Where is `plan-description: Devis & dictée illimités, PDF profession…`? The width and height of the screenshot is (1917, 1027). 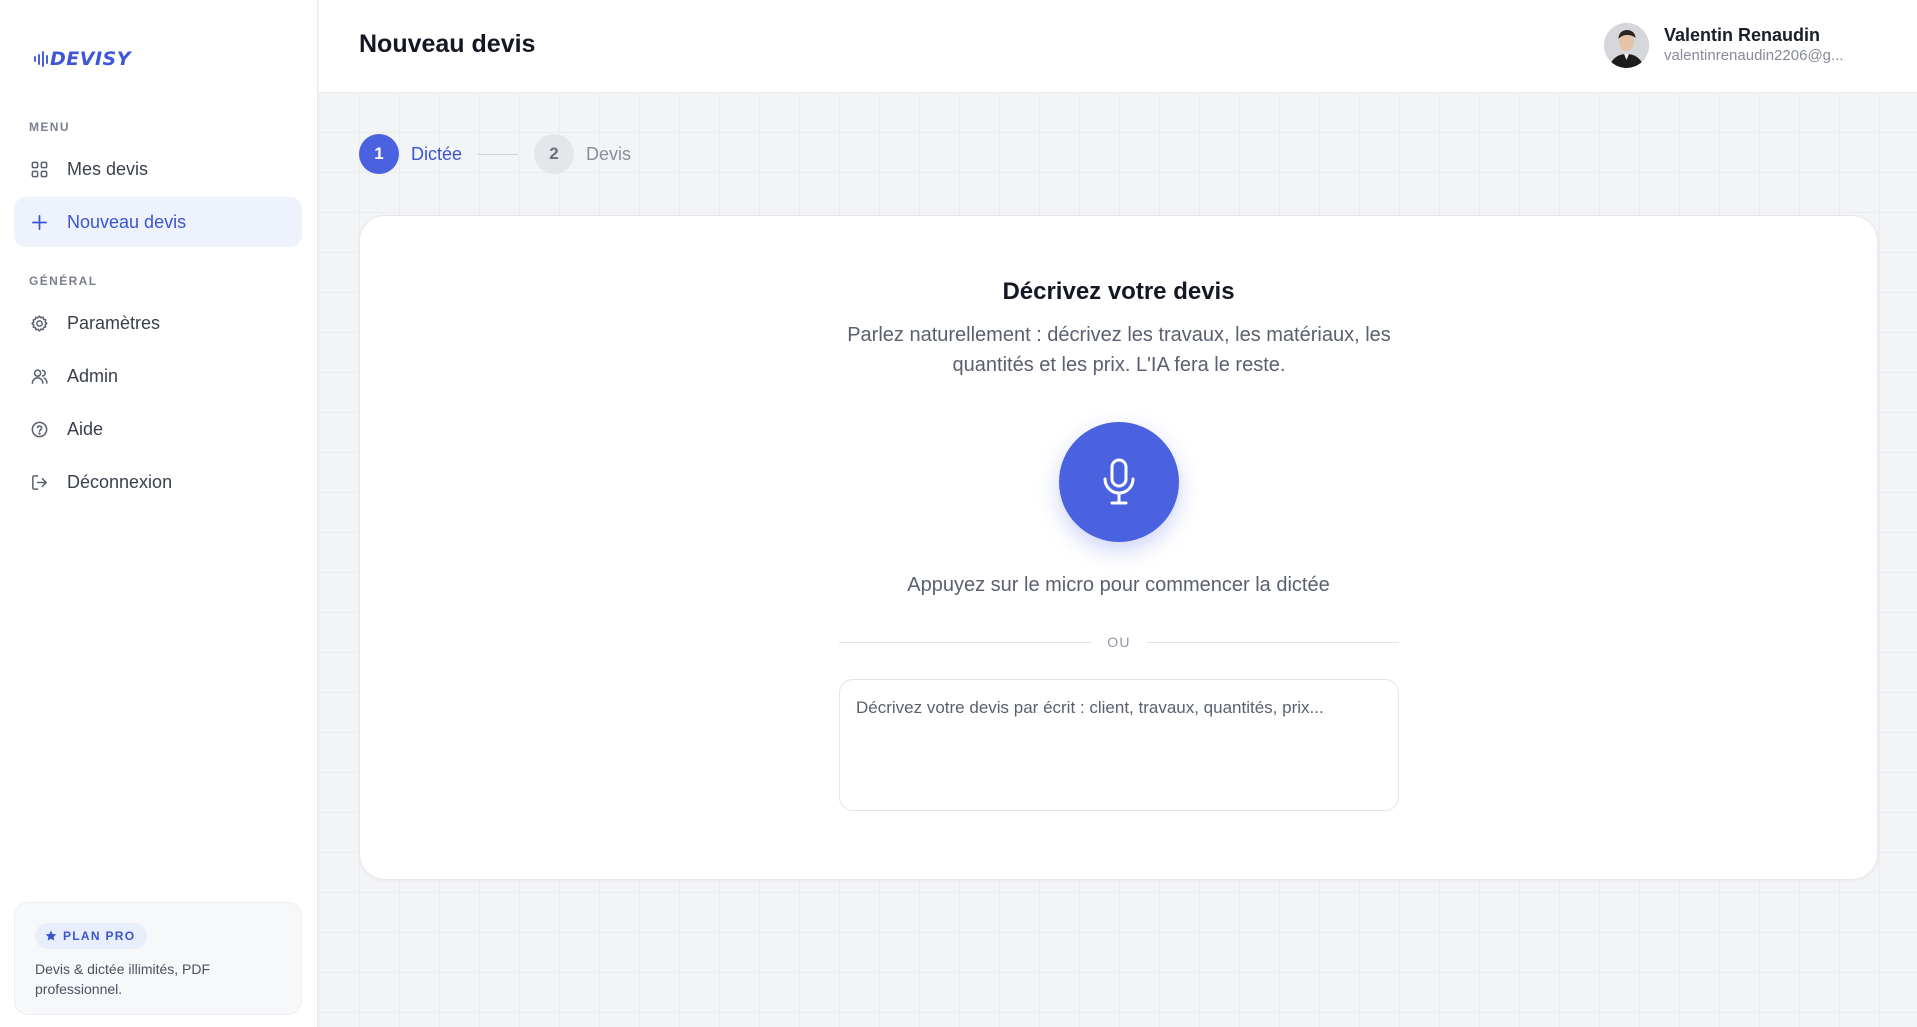 plan-description: Devis & dictée illimités, PDF profession… is located at coordinates (123, 979).